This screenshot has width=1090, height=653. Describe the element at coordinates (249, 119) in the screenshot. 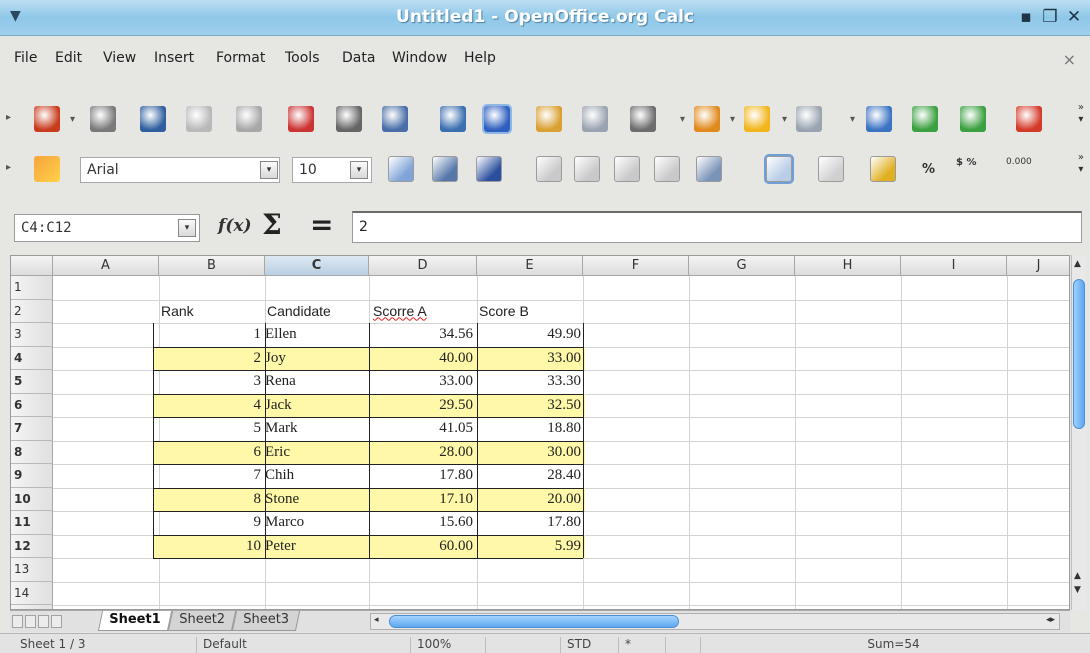

I see `edit-file-icon` at that location.